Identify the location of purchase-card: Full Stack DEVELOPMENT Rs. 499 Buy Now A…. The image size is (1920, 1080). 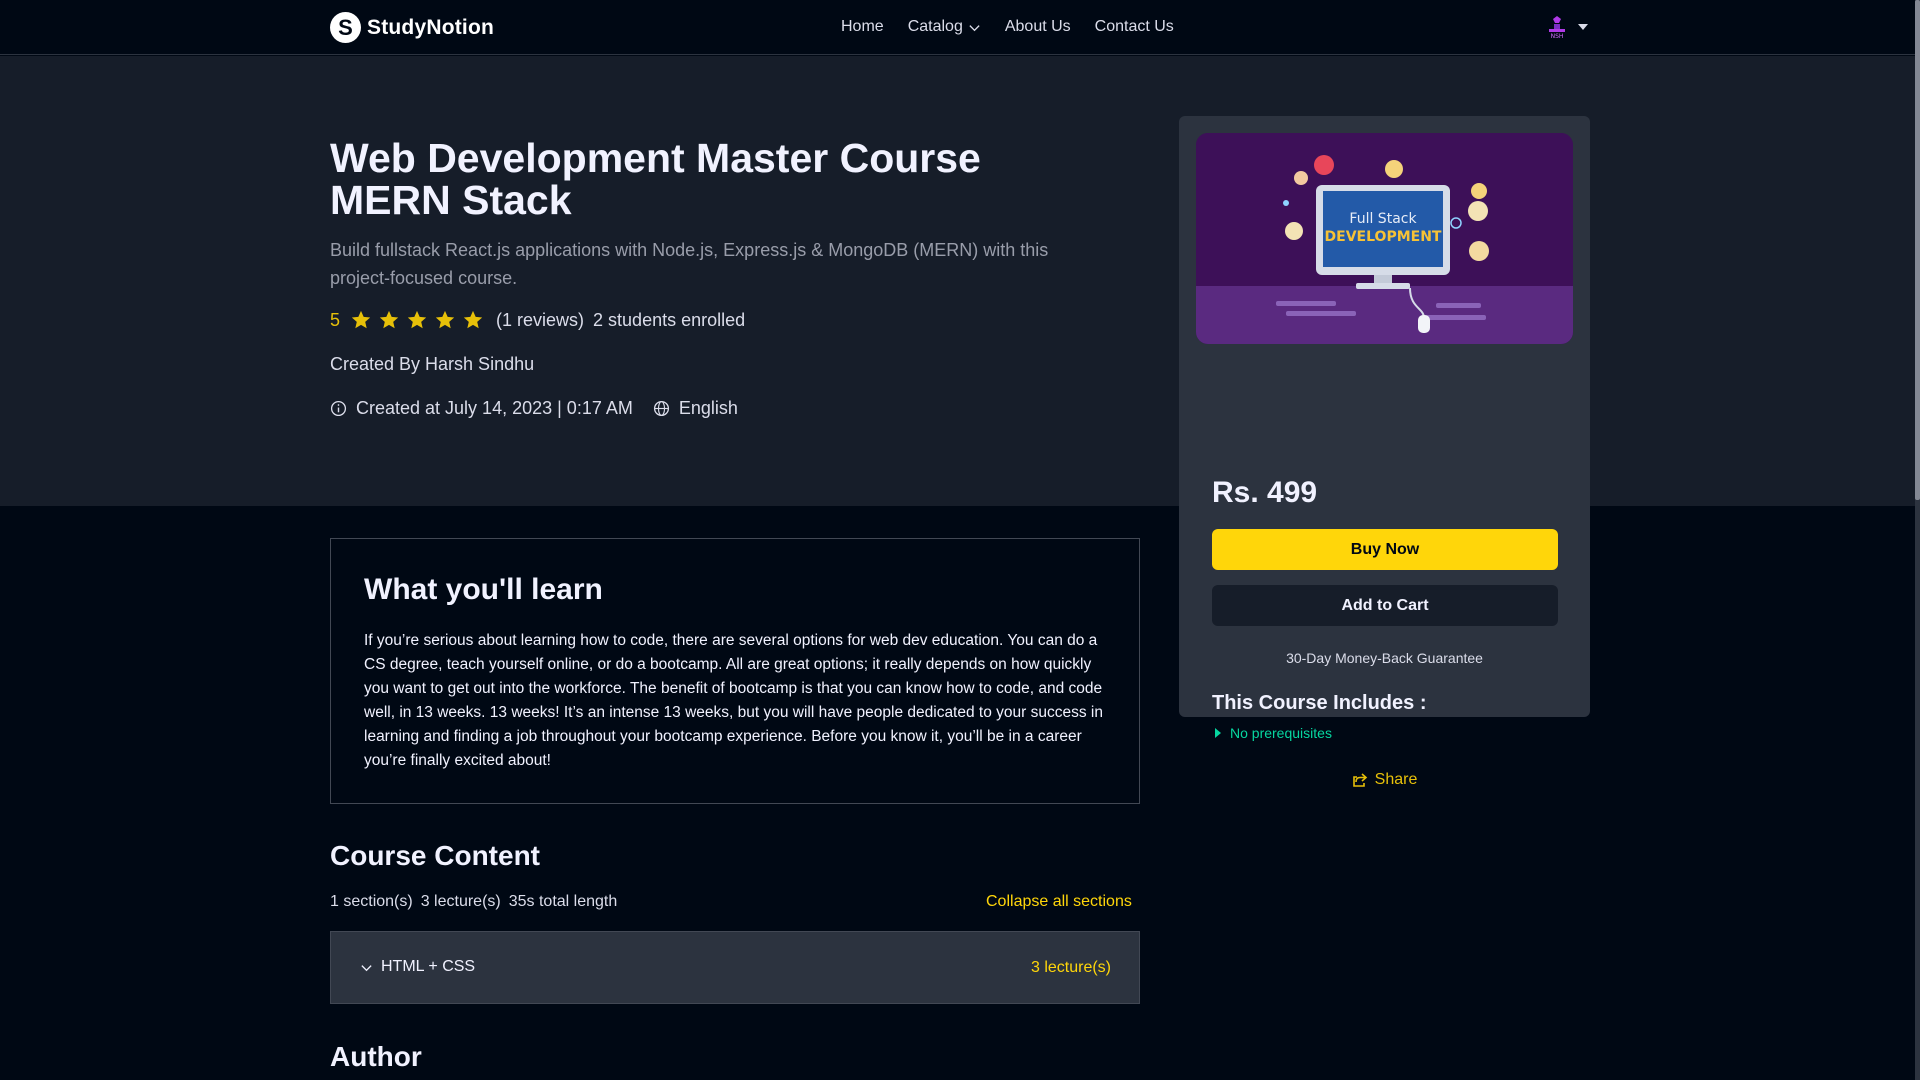
(1384, 452).